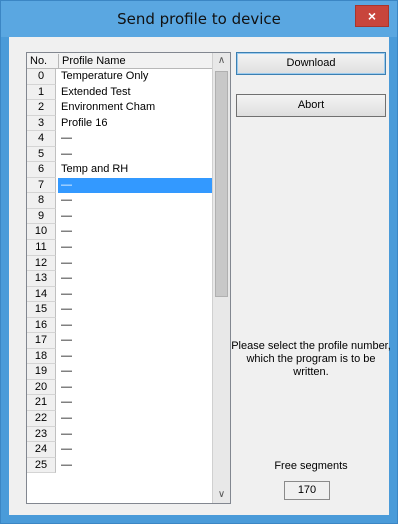 Image resolution: width=398 pixels, height=524 pixels. Describe the element at coordinates (120, 263) in the screenshot. I see `list-item: 12 —` at that location.